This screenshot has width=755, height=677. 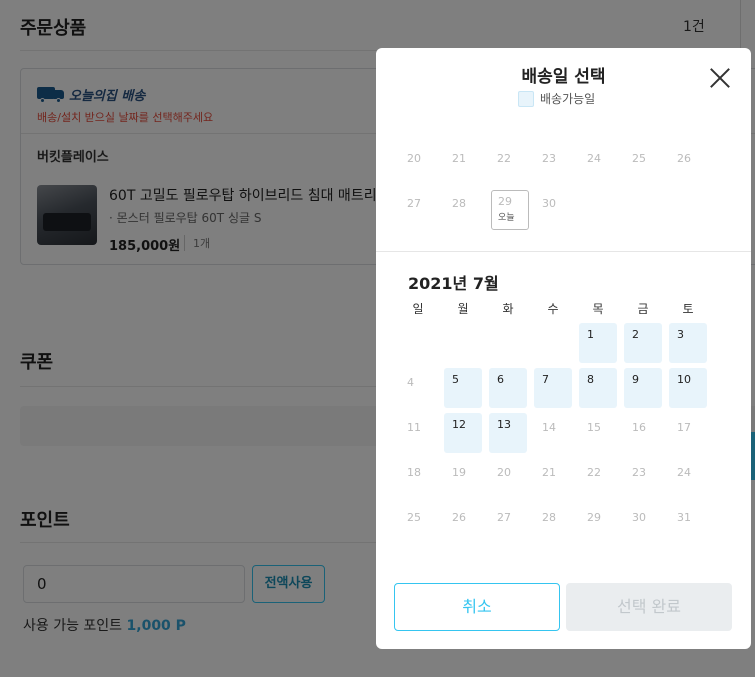 What do you see at coordinates (688, 436) in the screenshot?
I see `calendar-day: 17` at bounding box center [688, 436].